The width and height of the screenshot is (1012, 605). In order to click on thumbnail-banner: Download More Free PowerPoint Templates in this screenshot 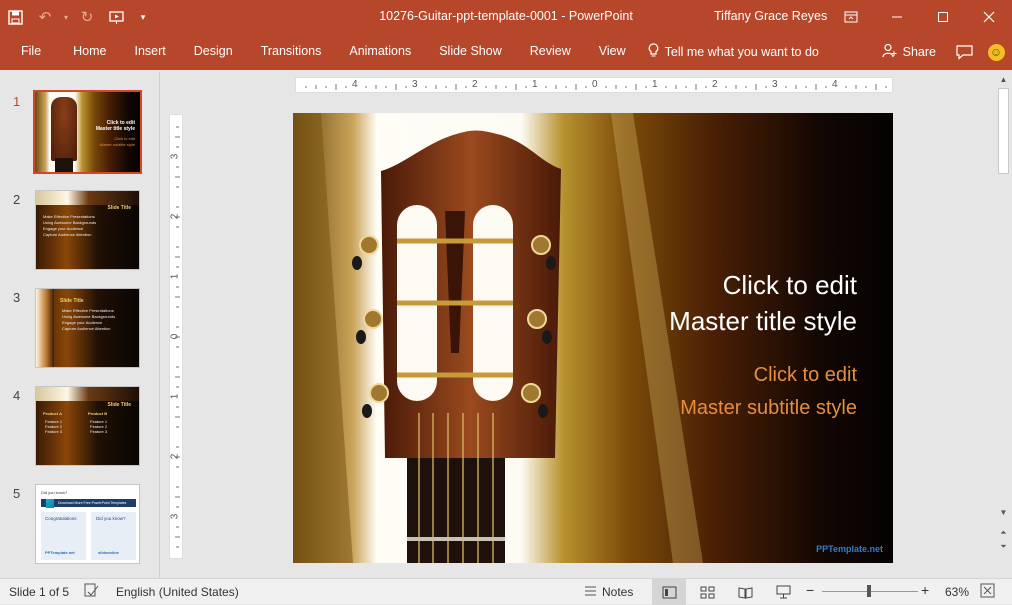, I will do `click(92, 503)`.